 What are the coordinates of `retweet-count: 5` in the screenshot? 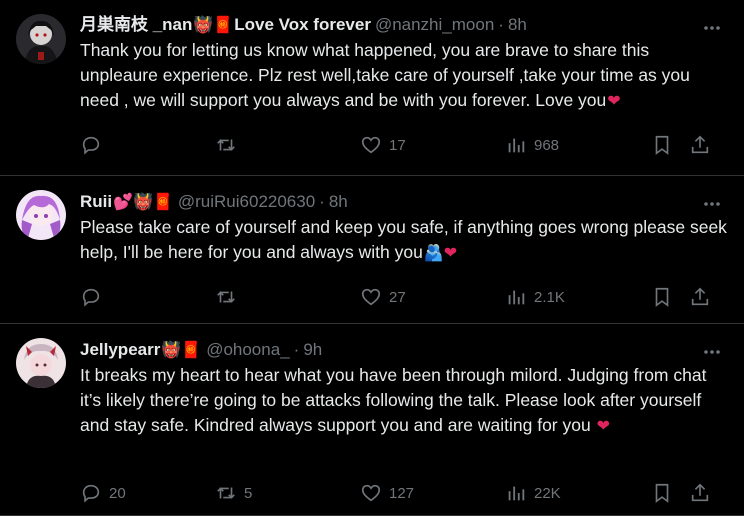 It's located at (248, 493).